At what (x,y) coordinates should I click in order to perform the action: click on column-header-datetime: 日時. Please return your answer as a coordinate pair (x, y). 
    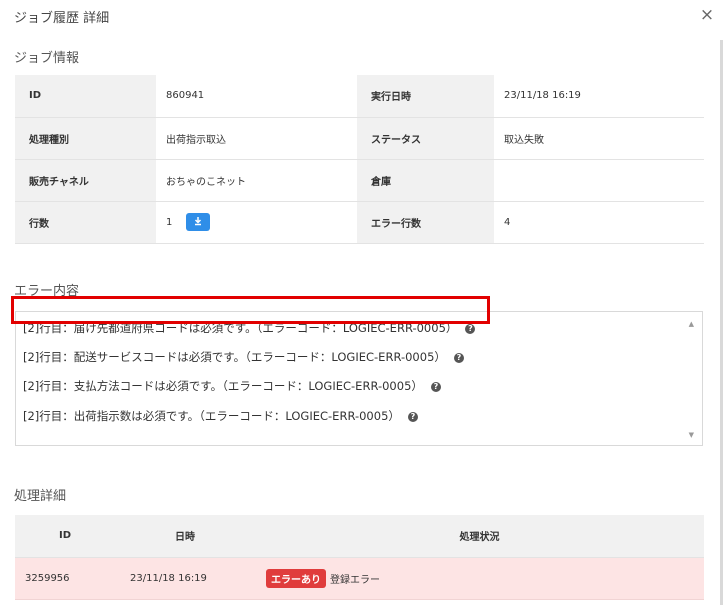
    Looking at the image, I should click on (185, 536).